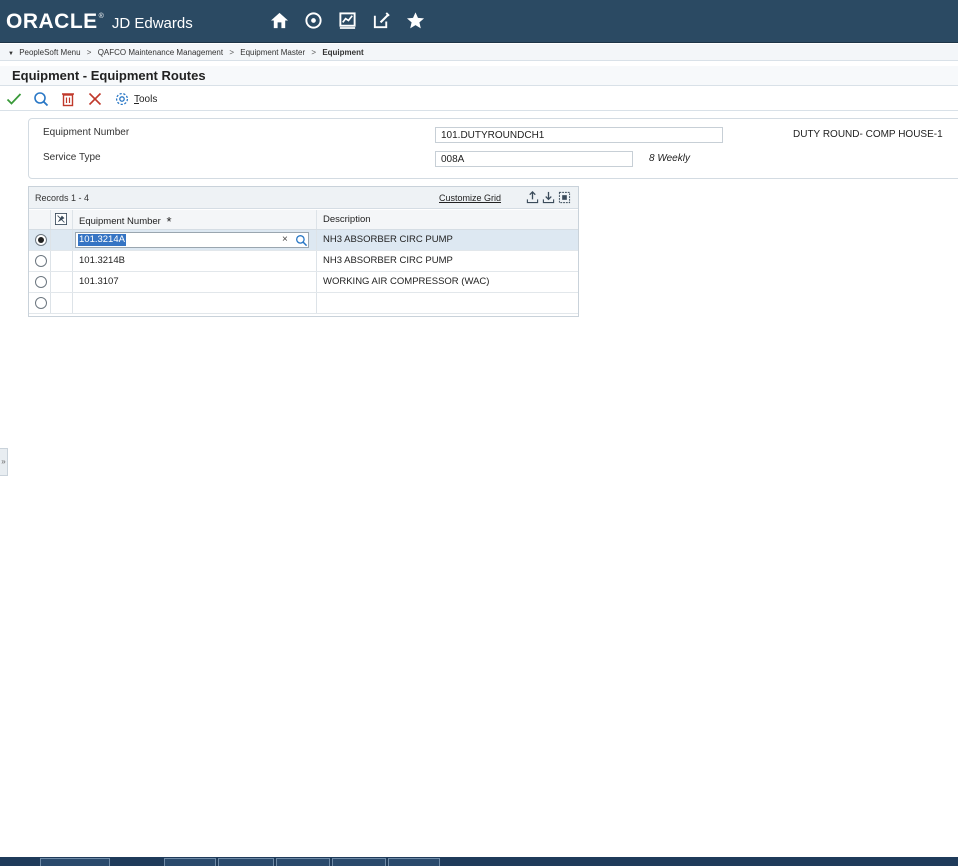 The height and width of the screenshot is (866, 958). What do you see at coordinates (470, 198) in the screenshot?
I see `customize-grid-link: Customize Grid` at bounding box center [470, 198].